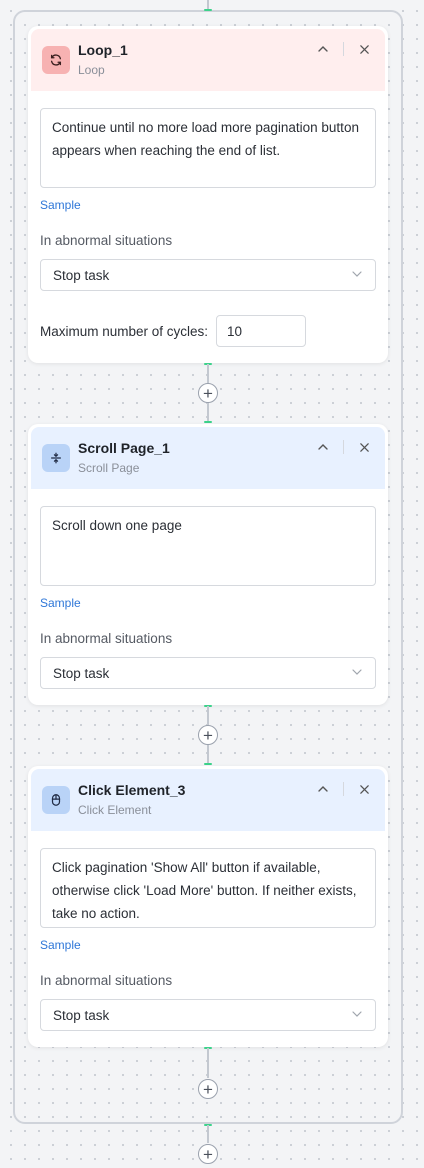 The width and height of the screenshot is (424, 1168). I want to click on loop-subtitle: Loop, so click(91, 69).